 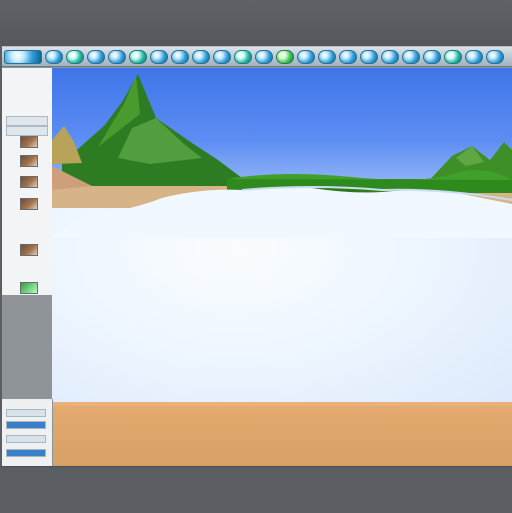 I want to click on snow-edge, so click(x=282, y=212).